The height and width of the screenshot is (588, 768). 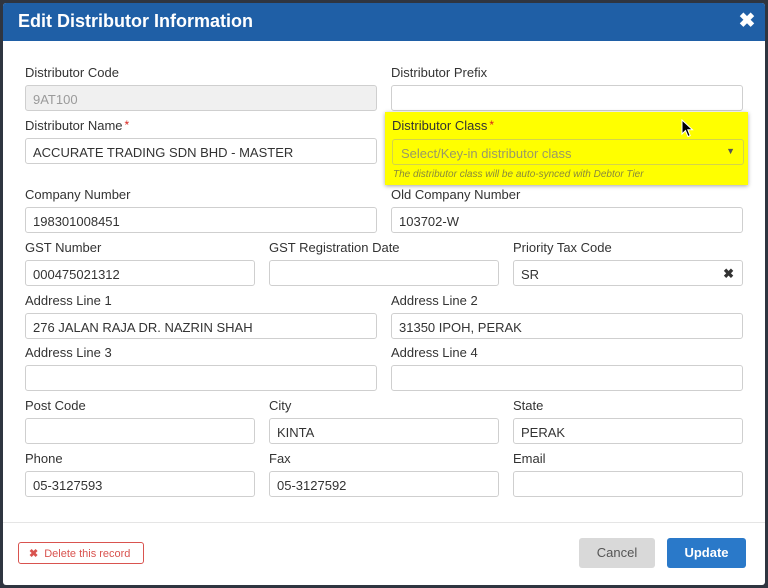 I want to click on post-code-field, so click(x=140, y=431).